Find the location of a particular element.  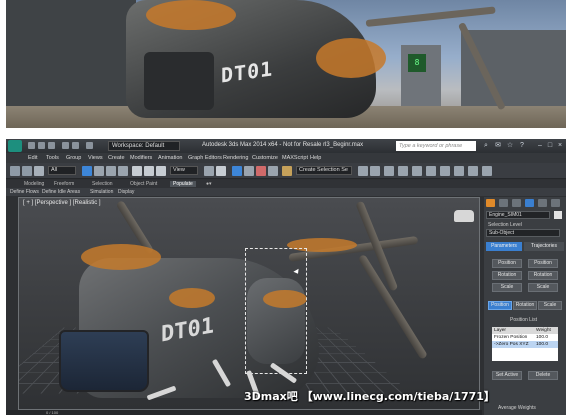

menu-graph-editors: Graph Editors is located at coordinates (205, 158).